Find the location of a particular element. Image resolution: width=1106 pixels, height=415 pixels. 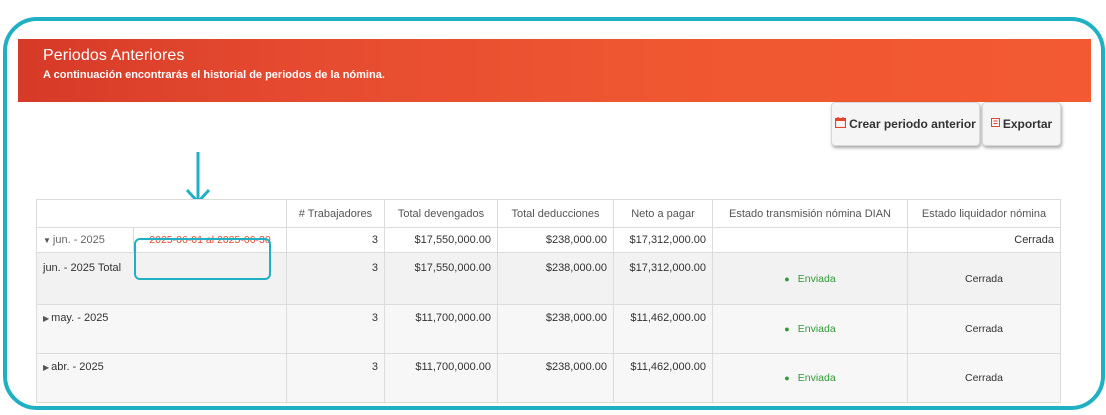

column-header-liquidador-status: Estado liquidador nómina is located at coordinates (984, 213).